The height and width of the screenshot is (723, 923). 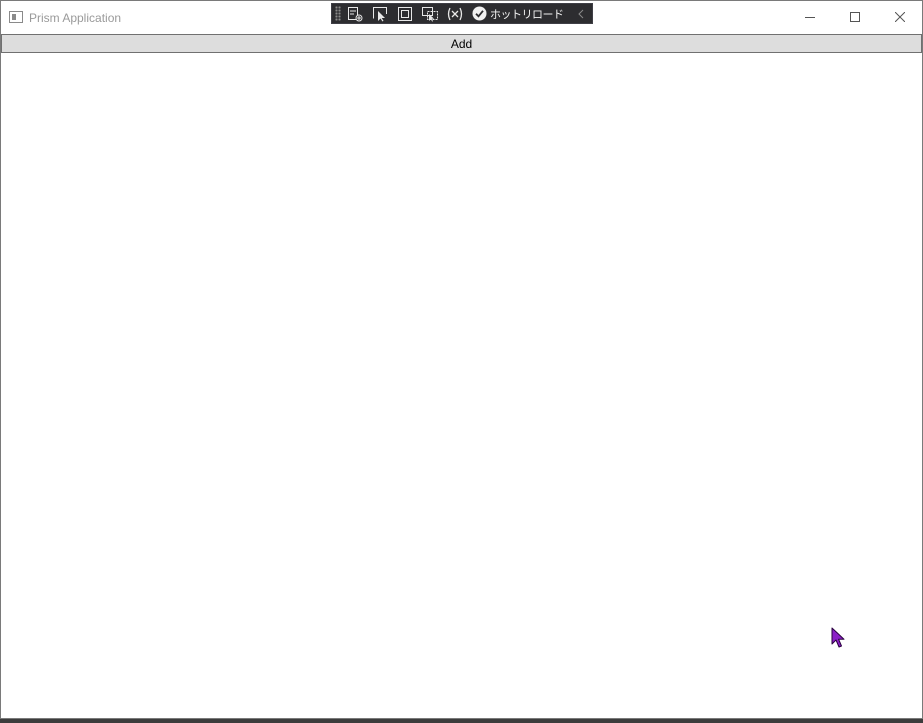 I want to click on display-adorners-button, so click(x=405, y=13).